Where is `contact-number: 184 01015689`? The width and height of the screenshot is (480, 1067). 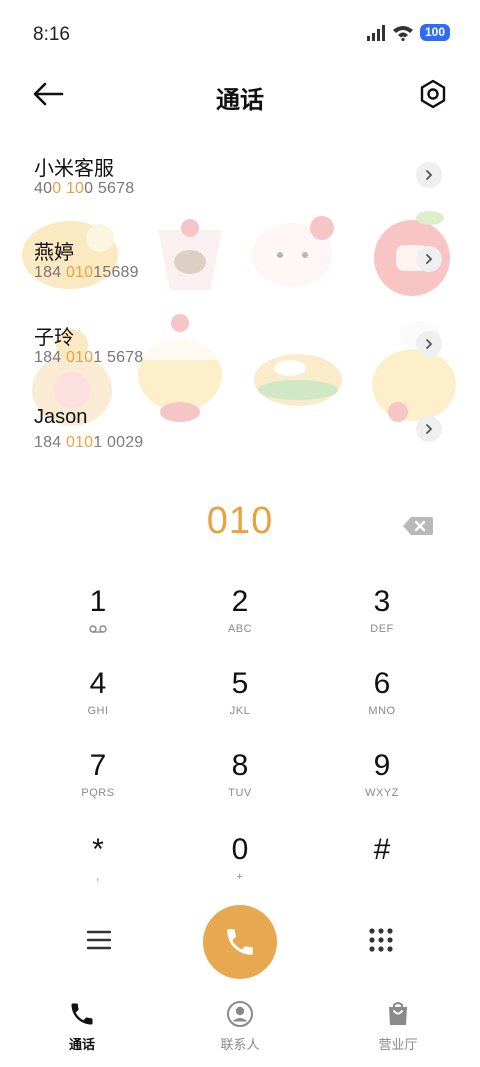
contact-number: 184 01015689 is located at coordinates (86, 272).